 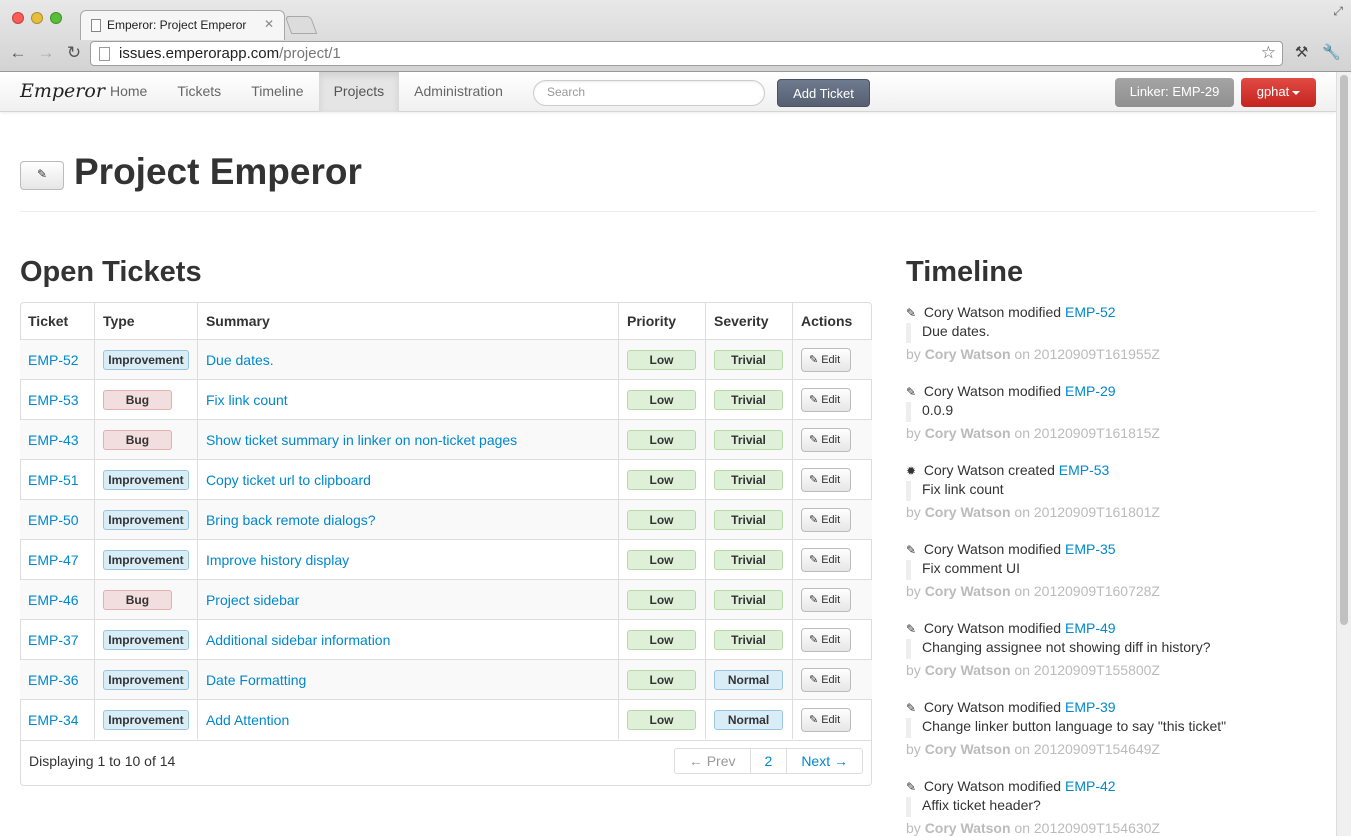 What do you see at coordinates (824, 761) in the screenshot?
I see `next-page-button: Next →` at bounding box center [824, 761].